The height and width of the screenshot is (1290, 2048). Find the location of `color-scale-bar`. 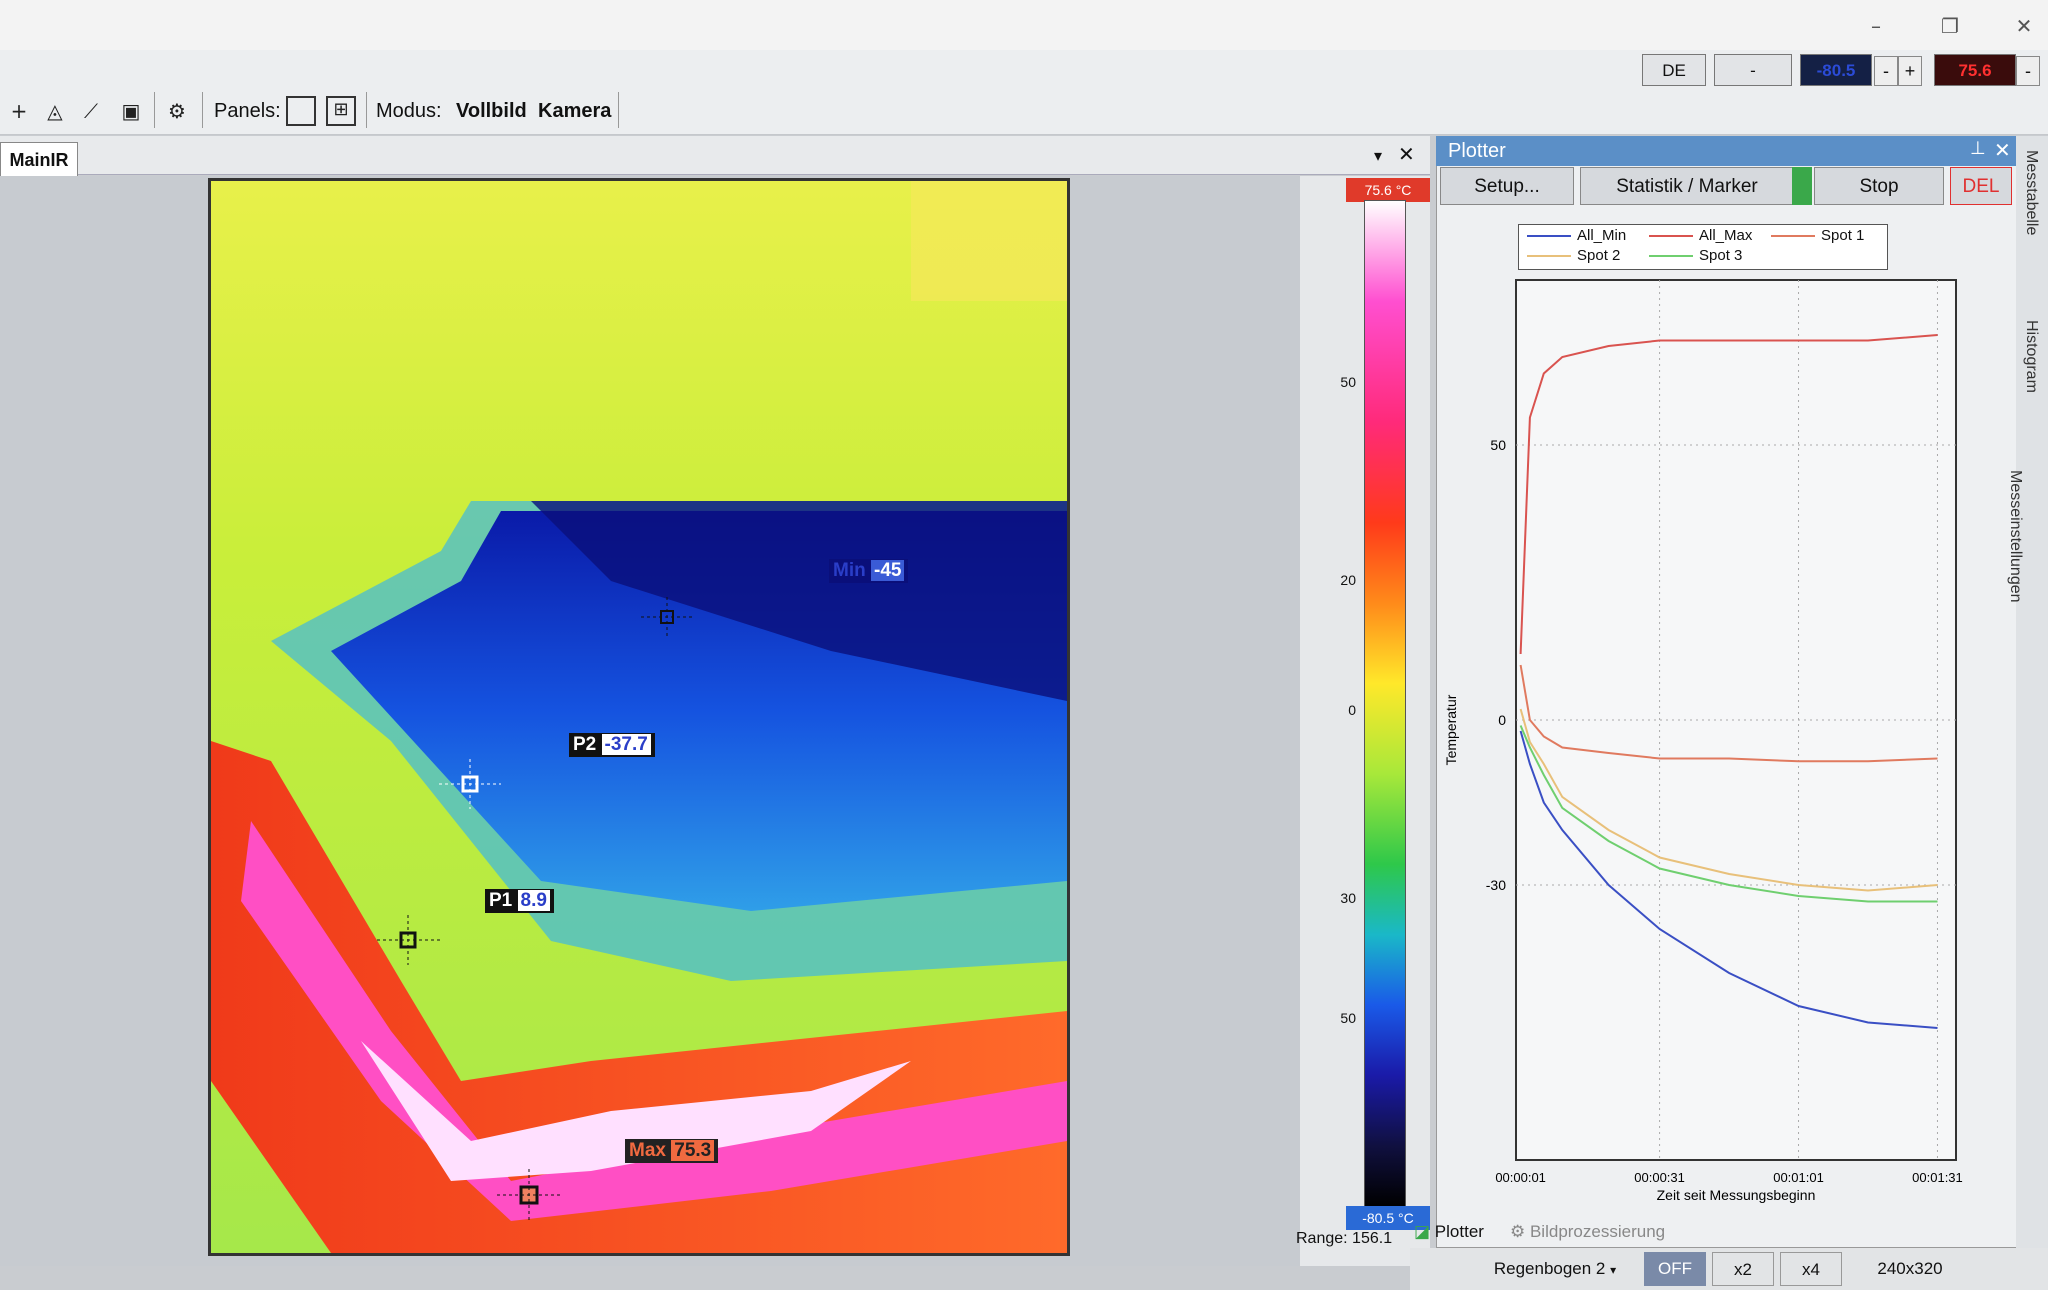

color-scale-bar is located at coordinates (1385, 703).